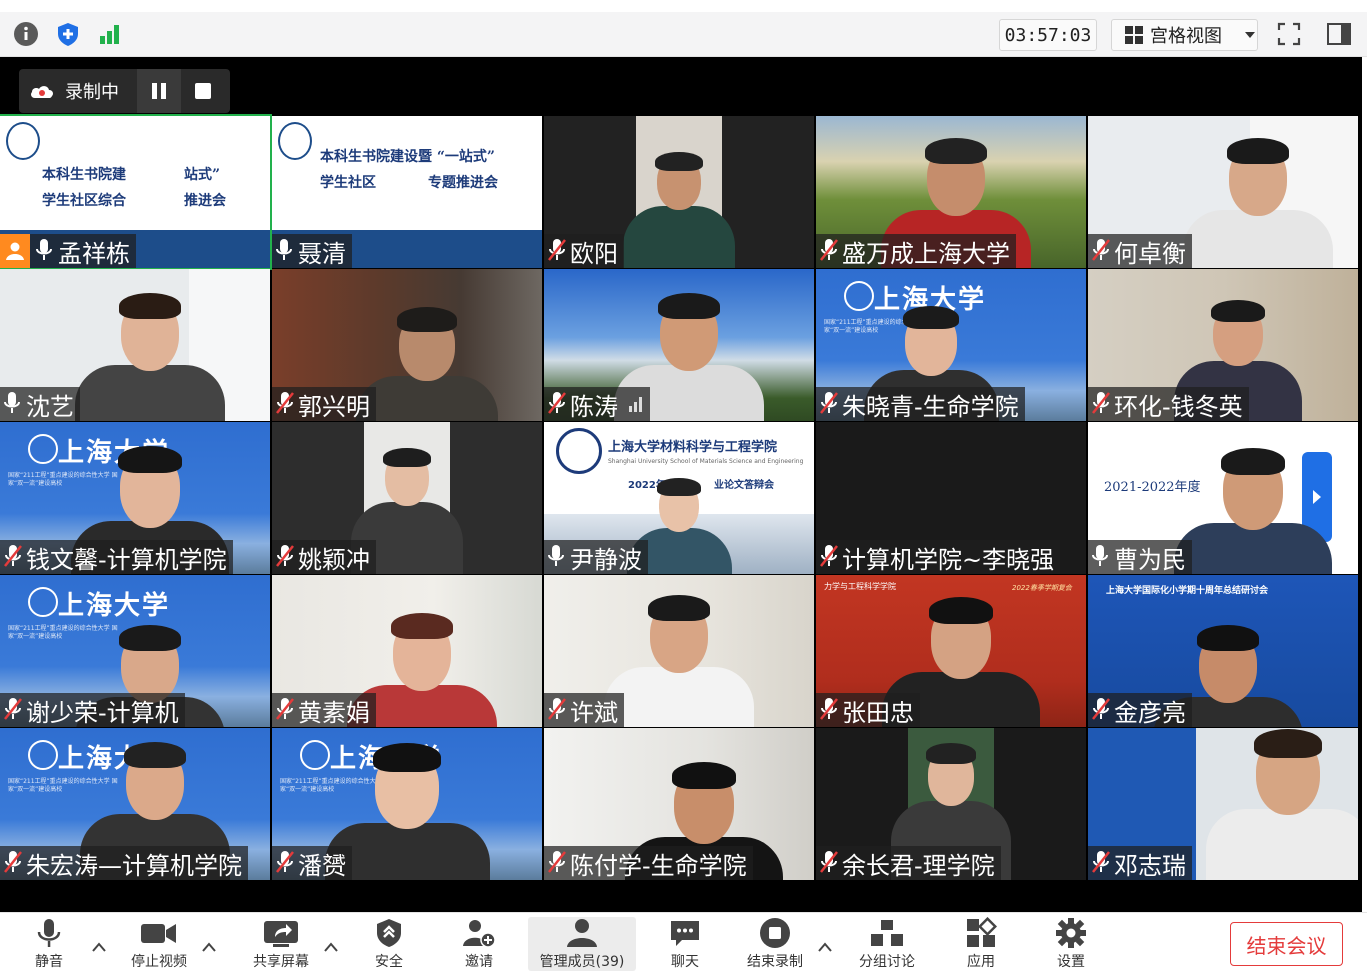  I want to click on participant-name: 盛万成上海大学, so click(926, 253).